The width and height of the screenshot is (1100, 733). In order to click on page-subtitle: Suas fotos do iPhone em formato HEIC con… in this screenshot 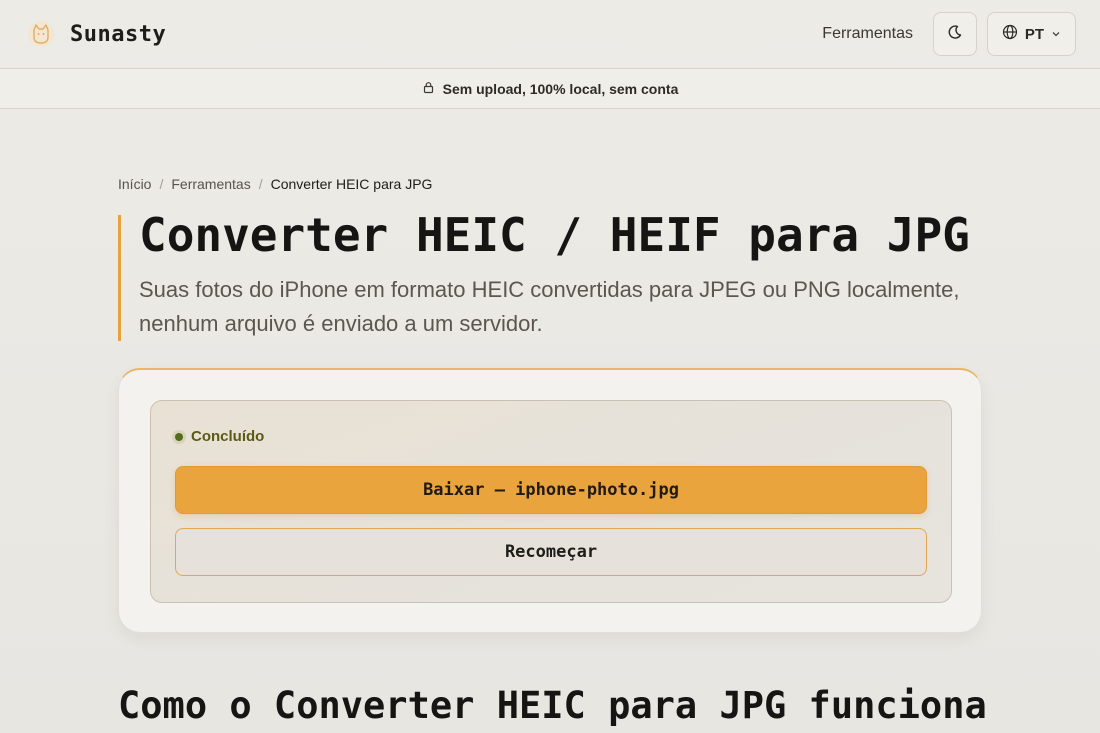, I will do `click(549, 306)`.